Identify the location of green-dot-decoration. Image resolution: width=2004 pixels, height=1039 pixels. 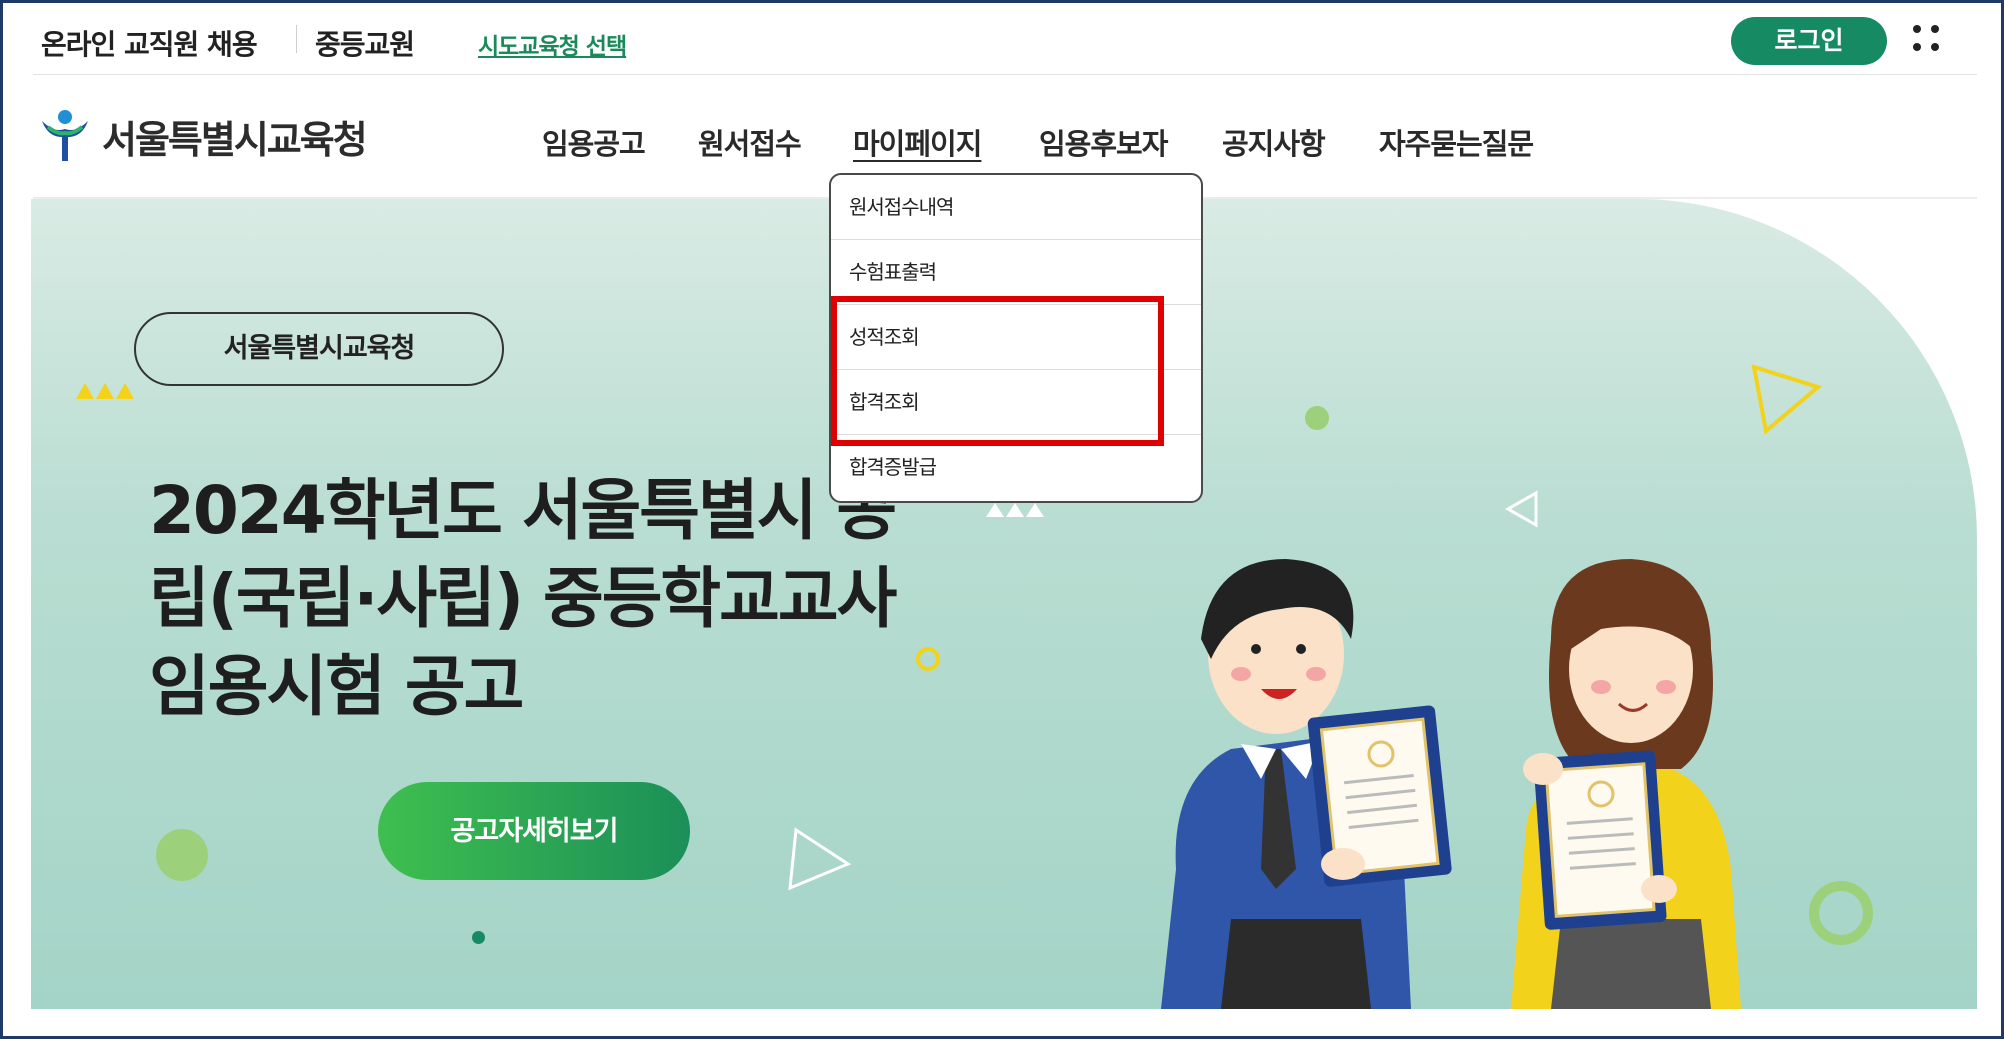
(1317, 418).